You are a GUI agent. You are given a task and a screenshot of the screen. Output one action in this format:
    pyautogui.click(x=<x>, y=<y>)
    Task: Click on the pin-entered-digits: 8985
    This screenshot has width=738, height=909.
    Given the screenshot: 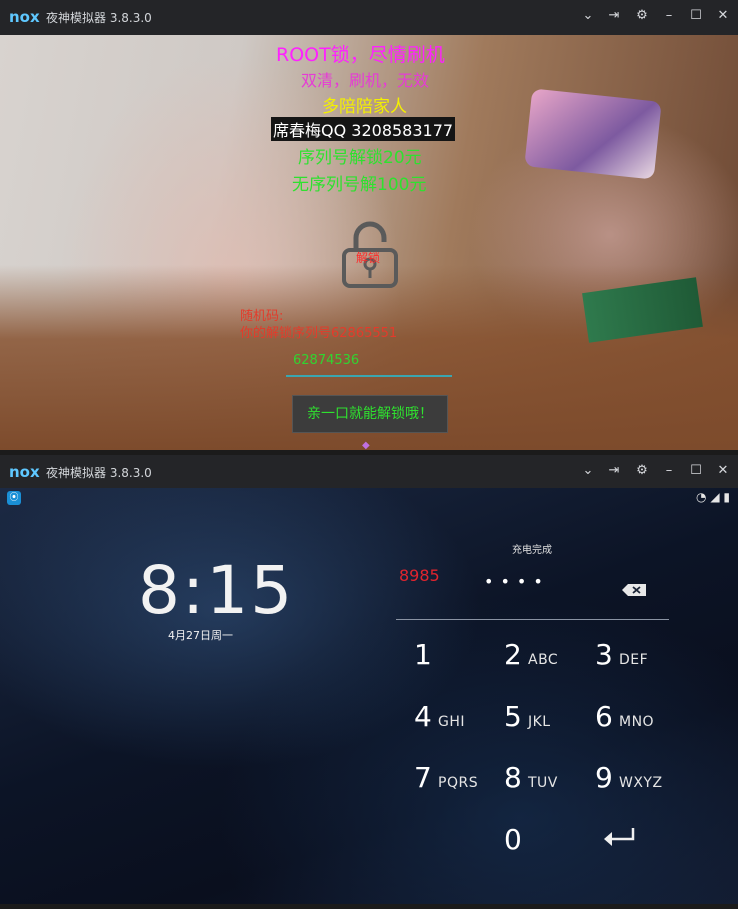 What is the action you would take?
    pyautogui.click(x=419, y=575)
    